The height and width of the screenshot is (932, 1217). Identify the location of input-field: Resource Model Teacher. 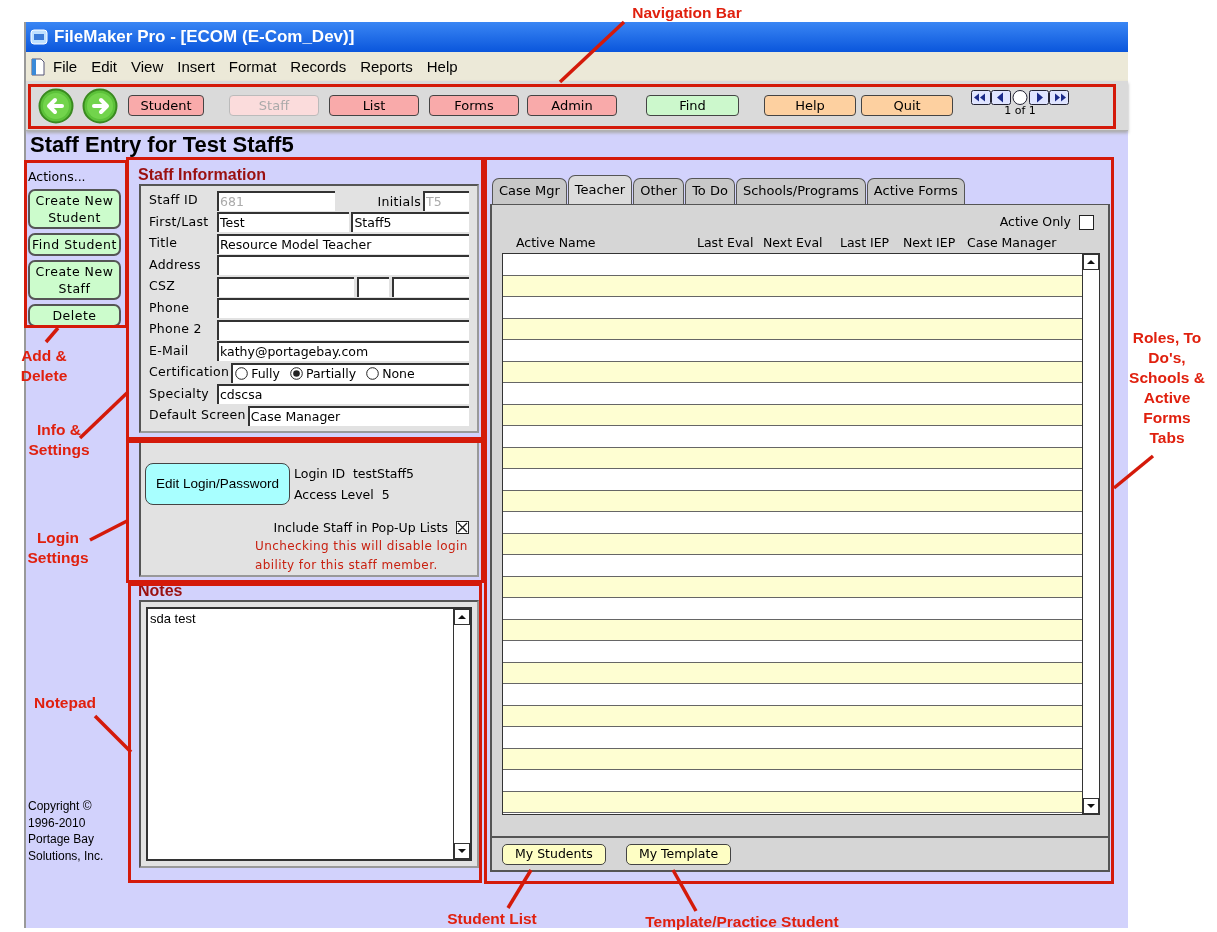
(343, 243).